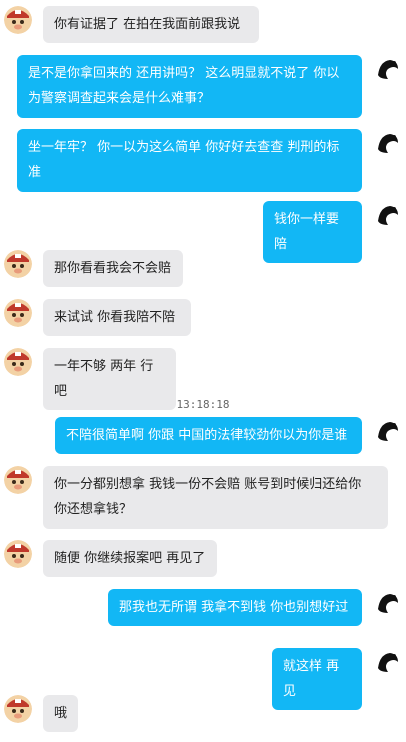 The image size is (406, 742). I want to click on message-bubble: 哦, so click(60, 713).